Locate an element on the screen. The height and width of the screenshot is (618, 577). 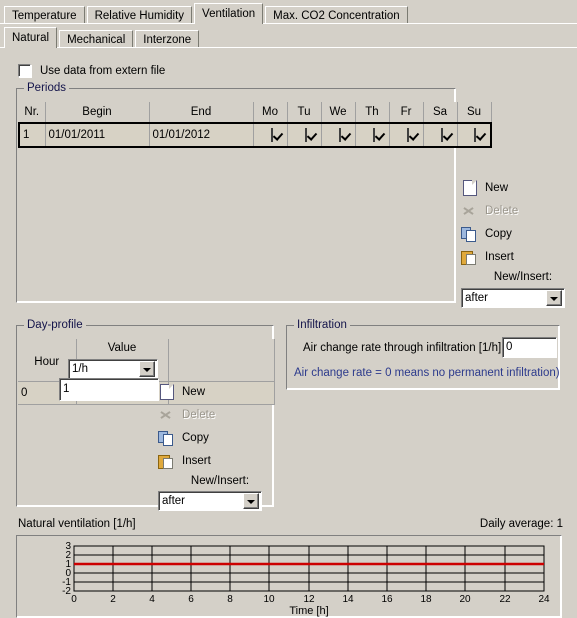
checkbox-fr is located at coordinates (407, 135).